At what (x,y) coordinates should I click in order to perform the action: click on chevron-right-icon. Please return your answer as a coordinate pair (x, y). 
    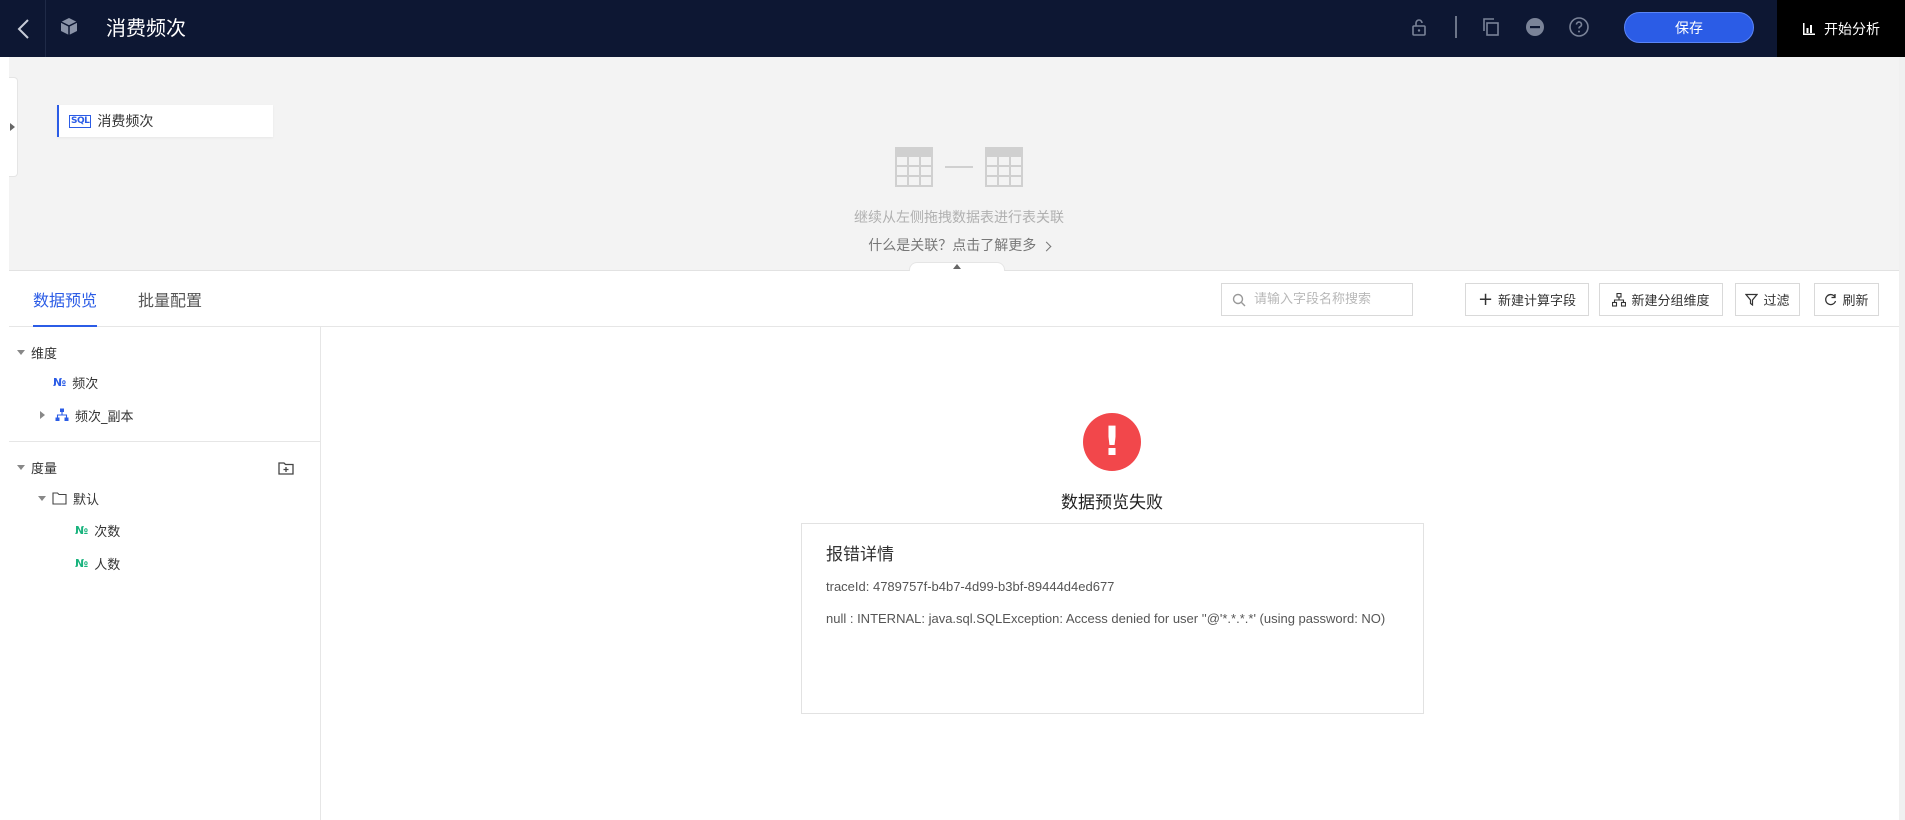
    Looking at the image, I should click on (1046, 246).